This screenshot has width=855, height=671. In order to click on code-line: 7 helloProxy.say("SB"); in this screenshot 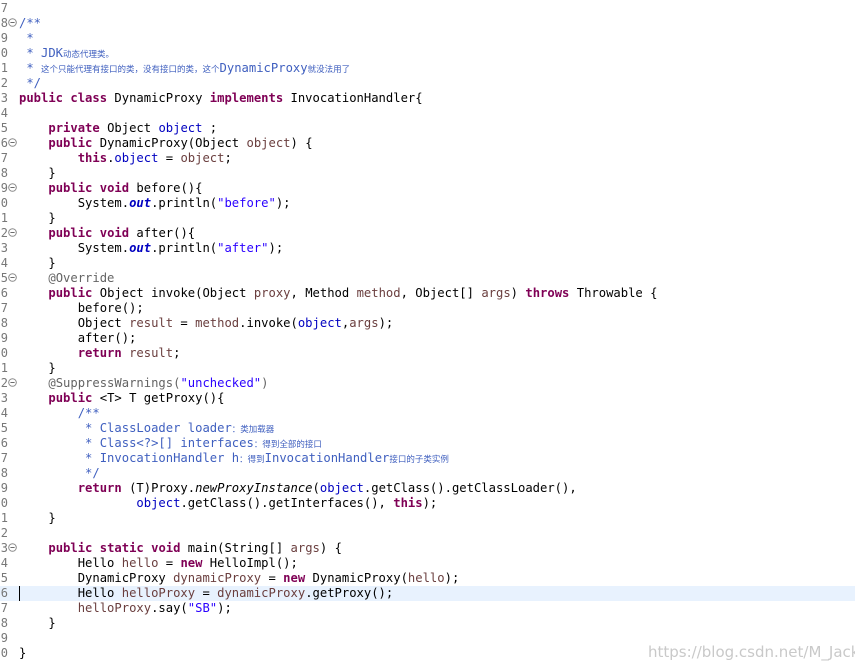, I will do `click(427, 608)`.